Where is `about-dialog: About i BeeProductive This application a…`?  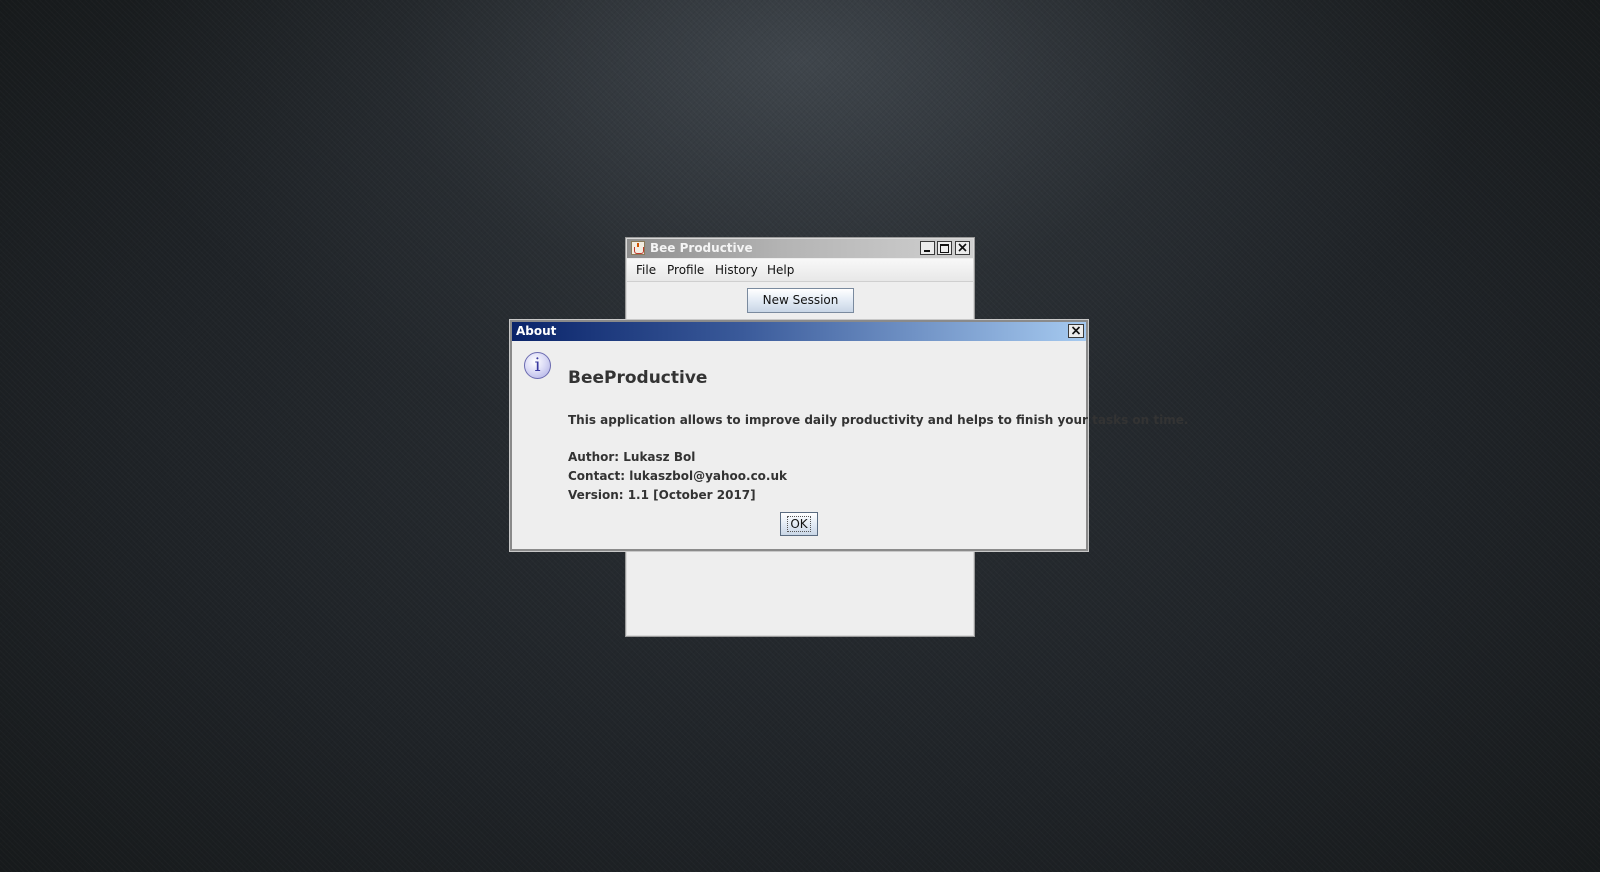
about-dialog: About i BeeProductive This application a… is located at coordinates (849, 435).